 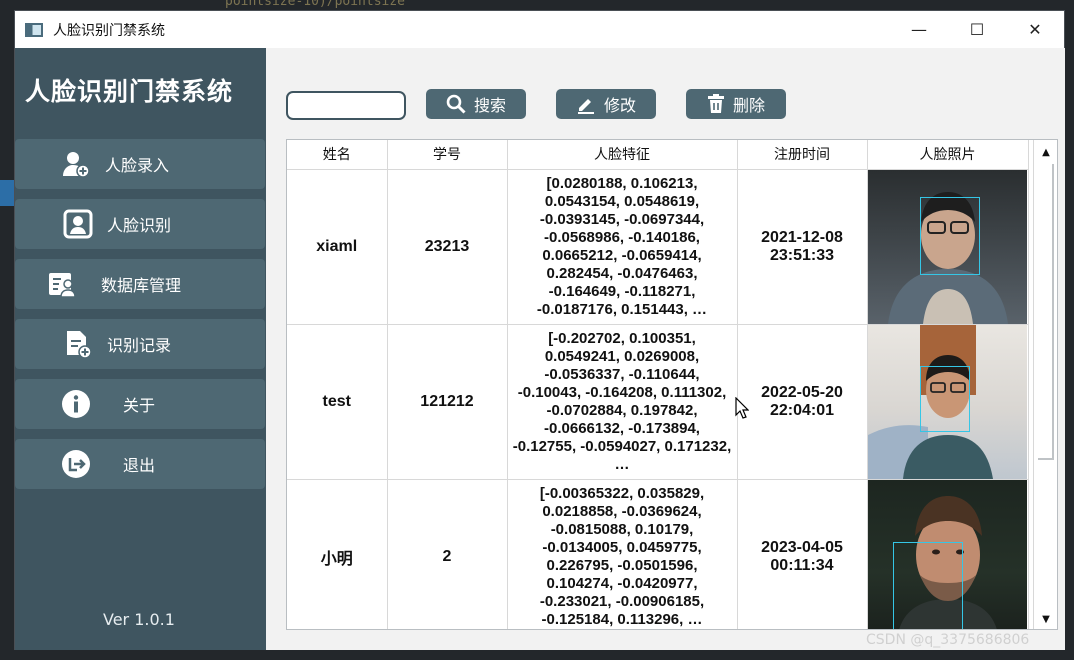 I want to click on sidebar-item-face-enroll: 人脸录入, so click(x=140, y=164).